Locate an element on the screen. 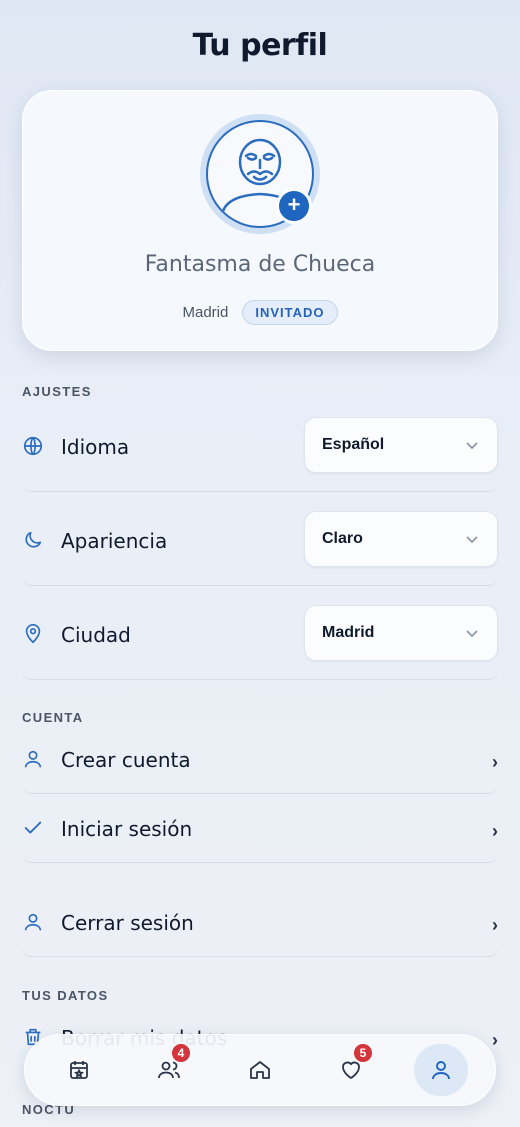 This screenshot has width=520, height=1127. nav-people: 4 is located at coordinates (169, 1069).